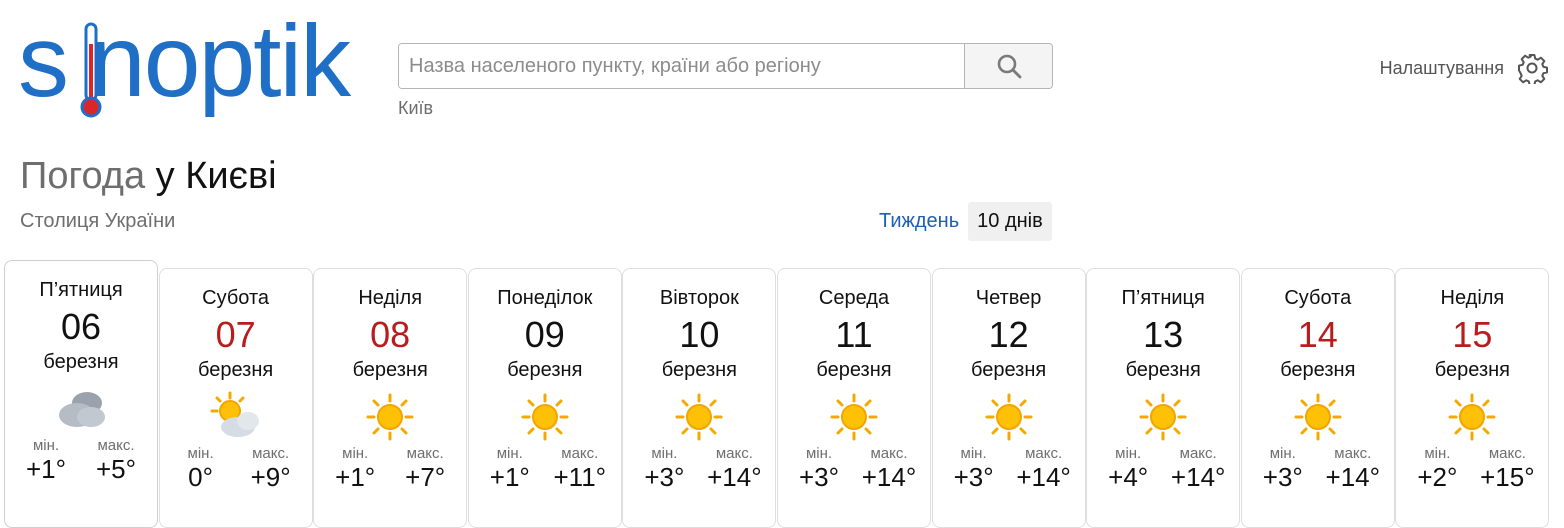  Describe the element at coordinates (681, 66) in the screenshot. I see `search-input` at that location.